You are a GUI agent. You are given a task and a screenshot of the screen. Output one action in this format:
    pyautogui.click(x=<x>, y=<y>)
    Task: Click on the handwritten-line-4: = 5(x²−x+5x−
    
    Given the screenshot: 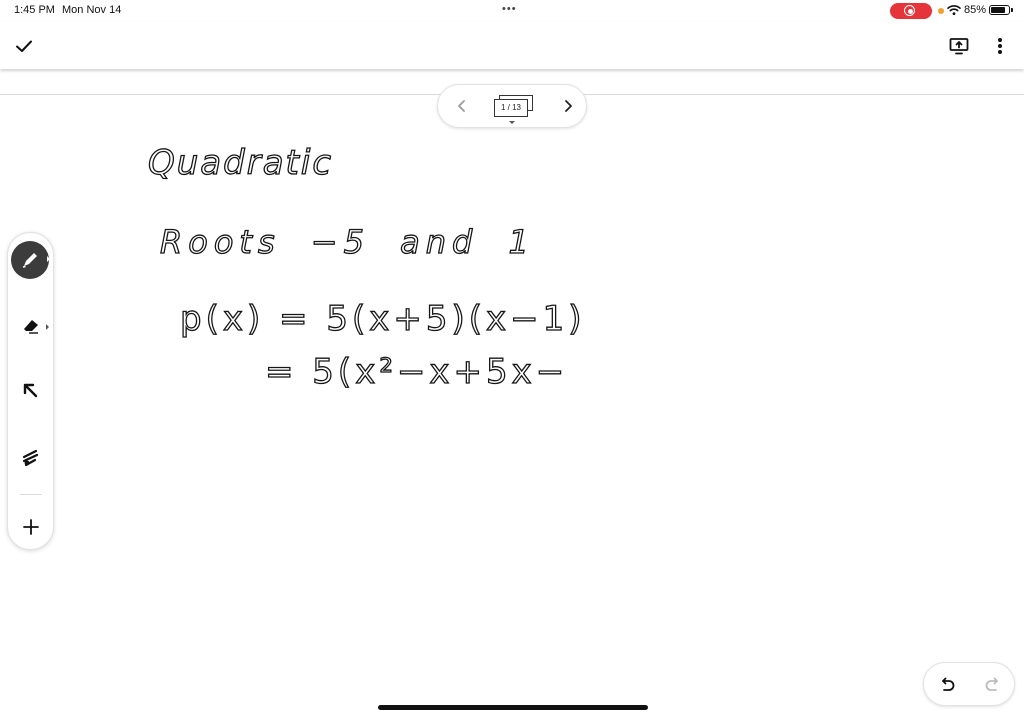 What is the action you would take?
    pyautogui.click(x=416, y=372)
    